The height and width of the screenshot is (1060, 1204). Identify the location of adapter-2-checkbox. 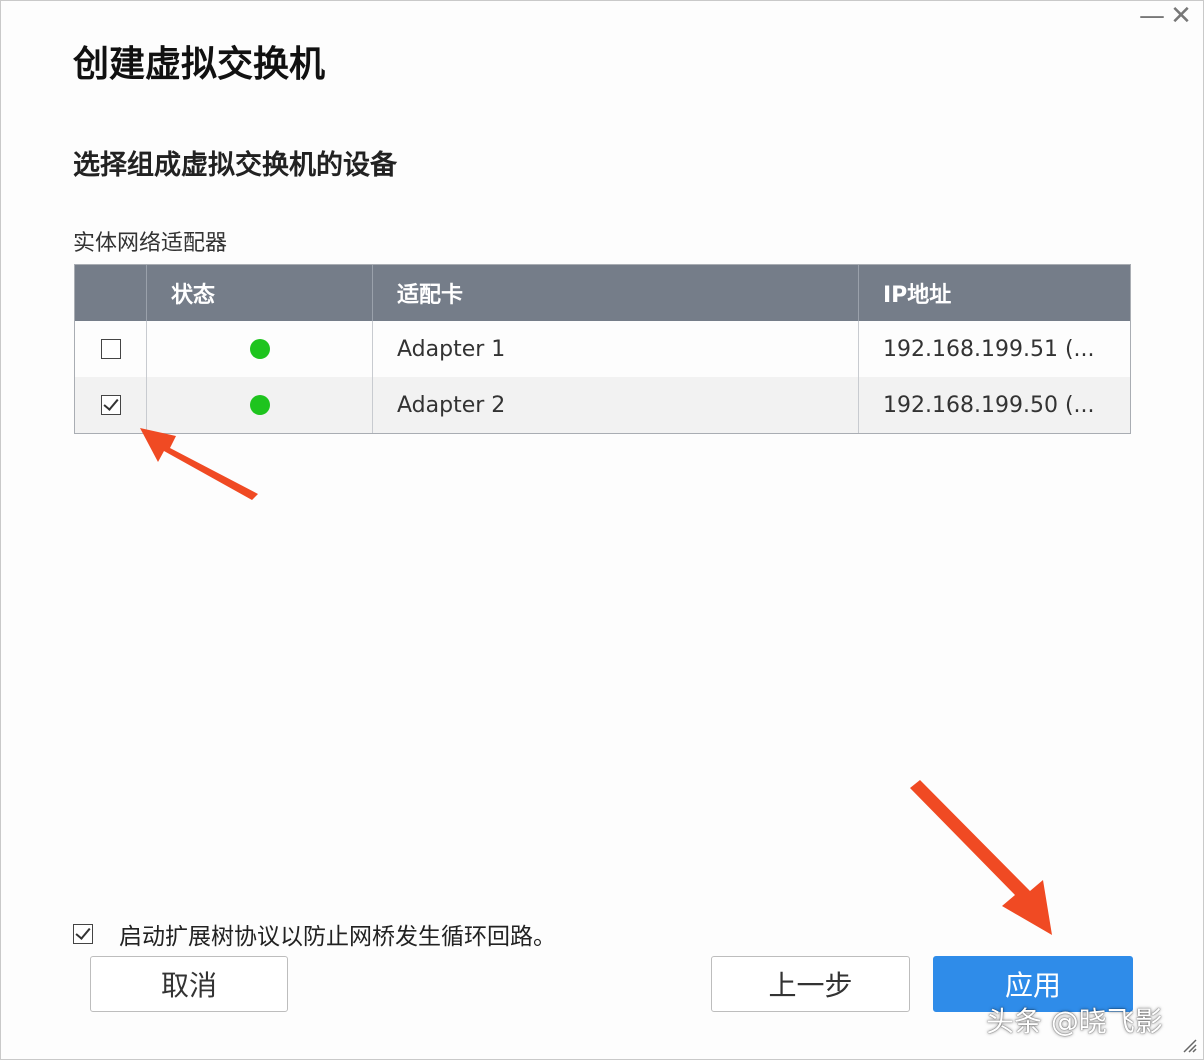
(110, 405).